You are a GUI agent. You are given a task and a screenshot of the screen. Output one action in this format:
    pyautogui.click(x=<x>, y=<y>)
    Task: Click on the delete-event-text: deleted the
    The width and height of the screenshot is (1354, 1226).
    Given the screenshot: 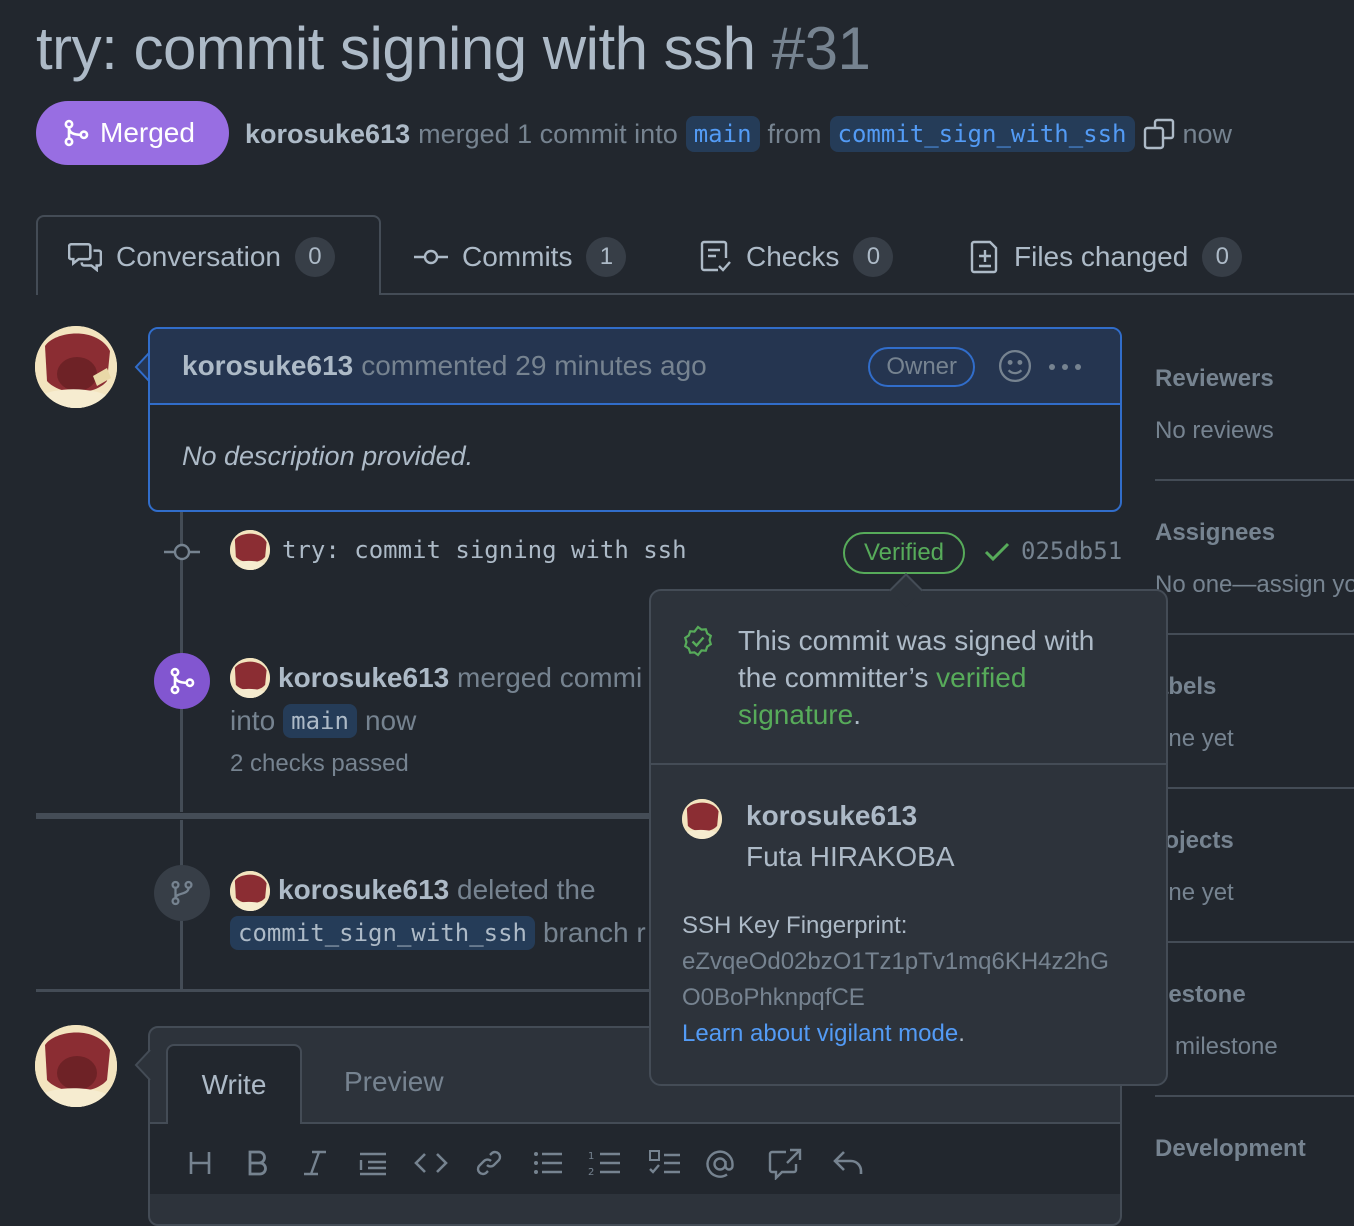 What is the action you would take?
    pyautogui.click(x=526, y=889)
    